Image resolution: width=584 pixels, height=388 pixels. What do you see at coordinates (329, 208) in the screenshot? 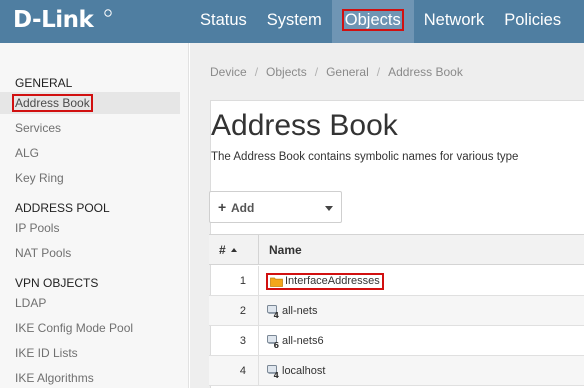
I see `caret-down-icon` at bounding box center [329, 208].